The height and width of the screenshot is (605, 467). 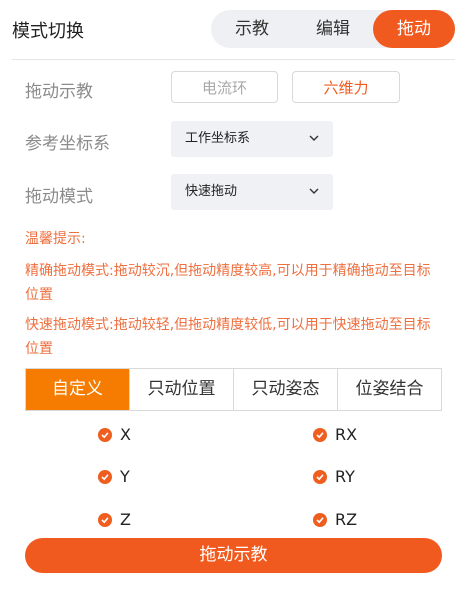 I want to click on axis-ry-label: RY, so click(x=345, y=476).